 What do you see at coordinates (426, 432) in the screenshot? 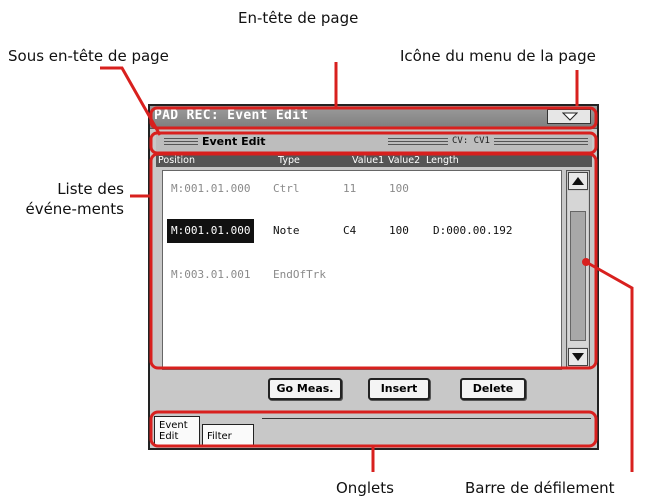
I see `tab-strip` at bounding box center [426, 432].